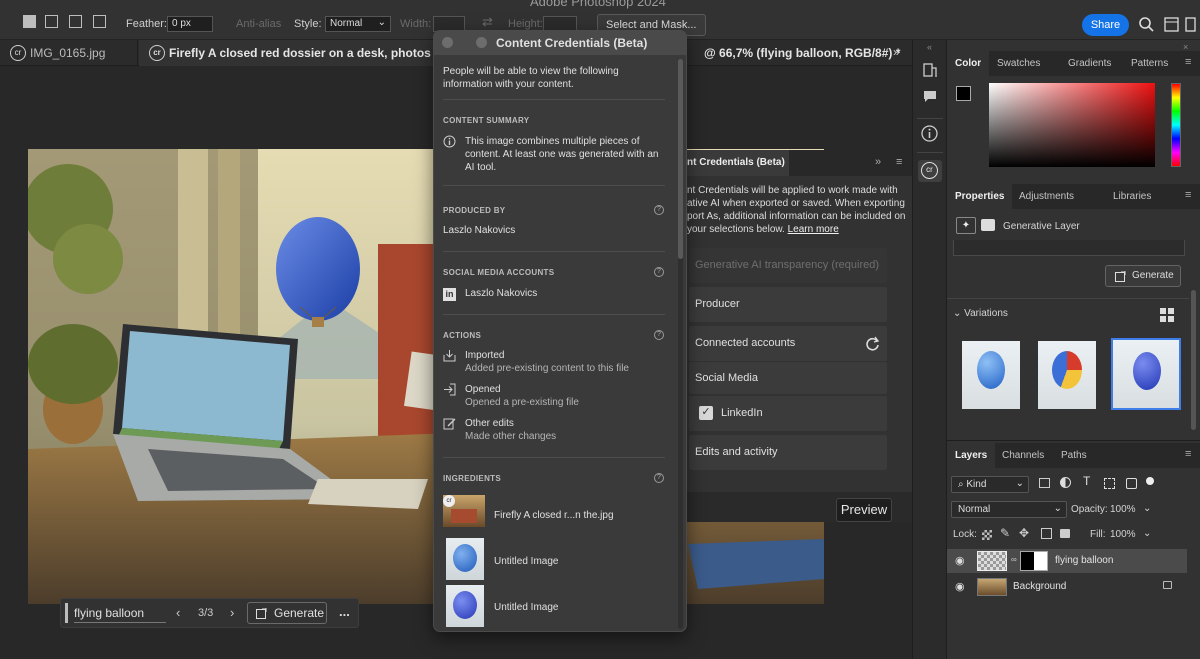 The width and height of the screenshot is (1200, 659). Describe the element at coordinates (930, 96) in the screenshot. I see `comments-icon` at that location.